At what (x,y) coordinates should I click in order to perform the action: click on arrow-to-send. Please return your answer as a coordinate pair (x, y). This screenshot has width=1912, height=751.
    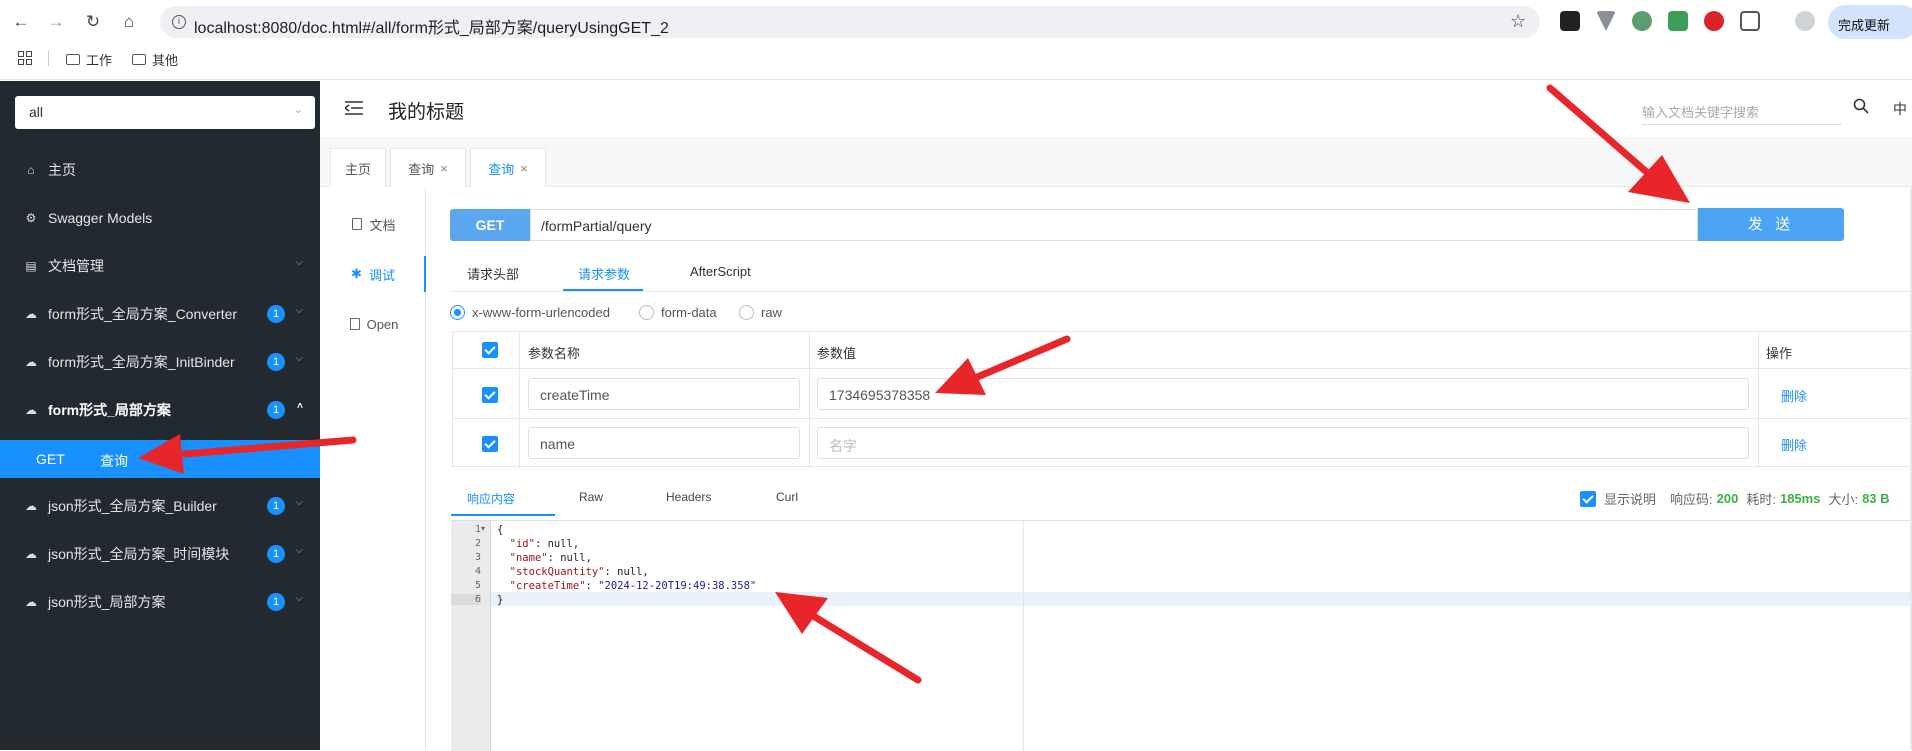
    Looking at the image, I should click on (1600, 131).